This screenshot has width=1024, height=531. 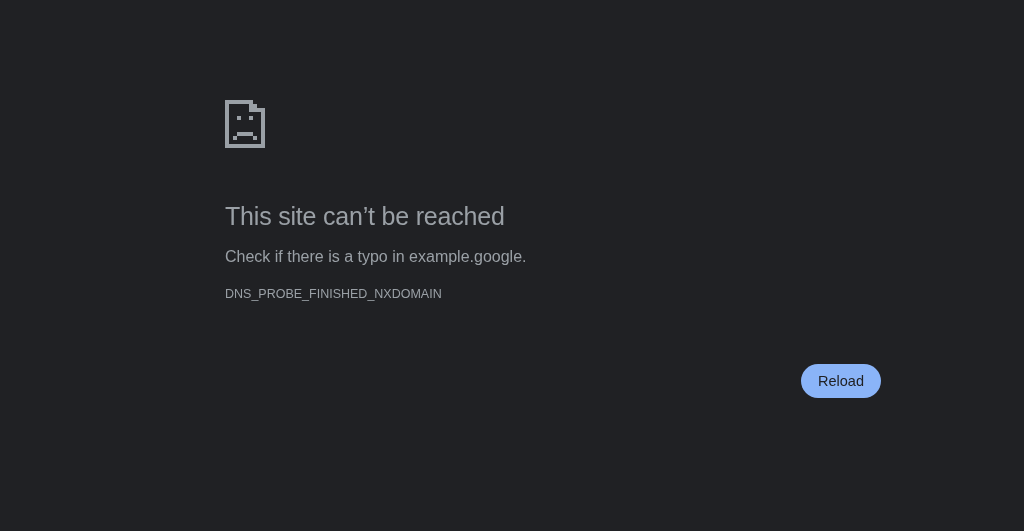 What do you see at coordinates (365, 216) in the screenshot?
I see `error-title: This site can’t be reached` at bounding box center [365, 216].